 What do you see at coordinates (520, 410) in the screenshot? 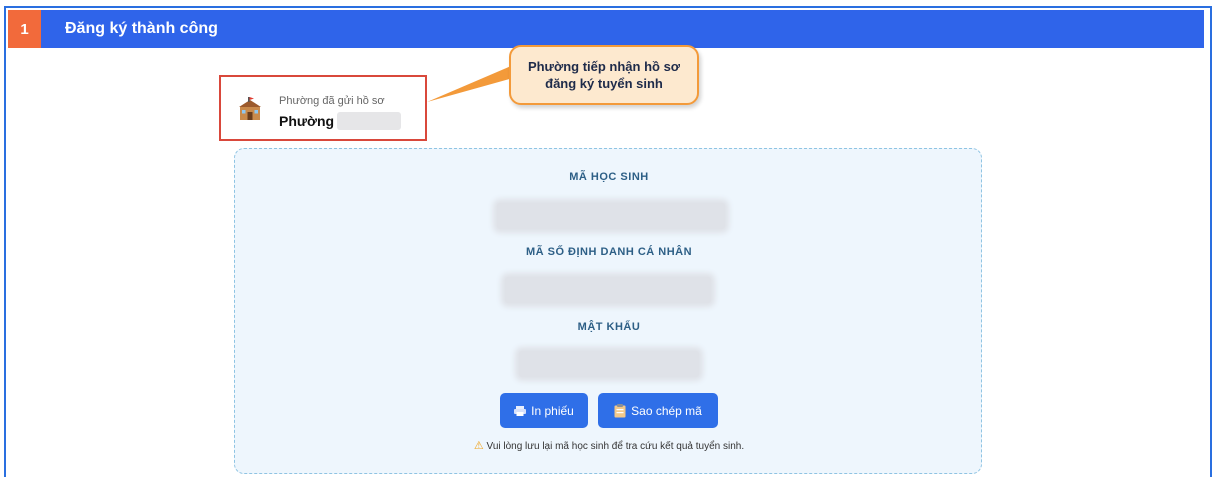
I see `printer-icon` at bounding box center [520, 410].